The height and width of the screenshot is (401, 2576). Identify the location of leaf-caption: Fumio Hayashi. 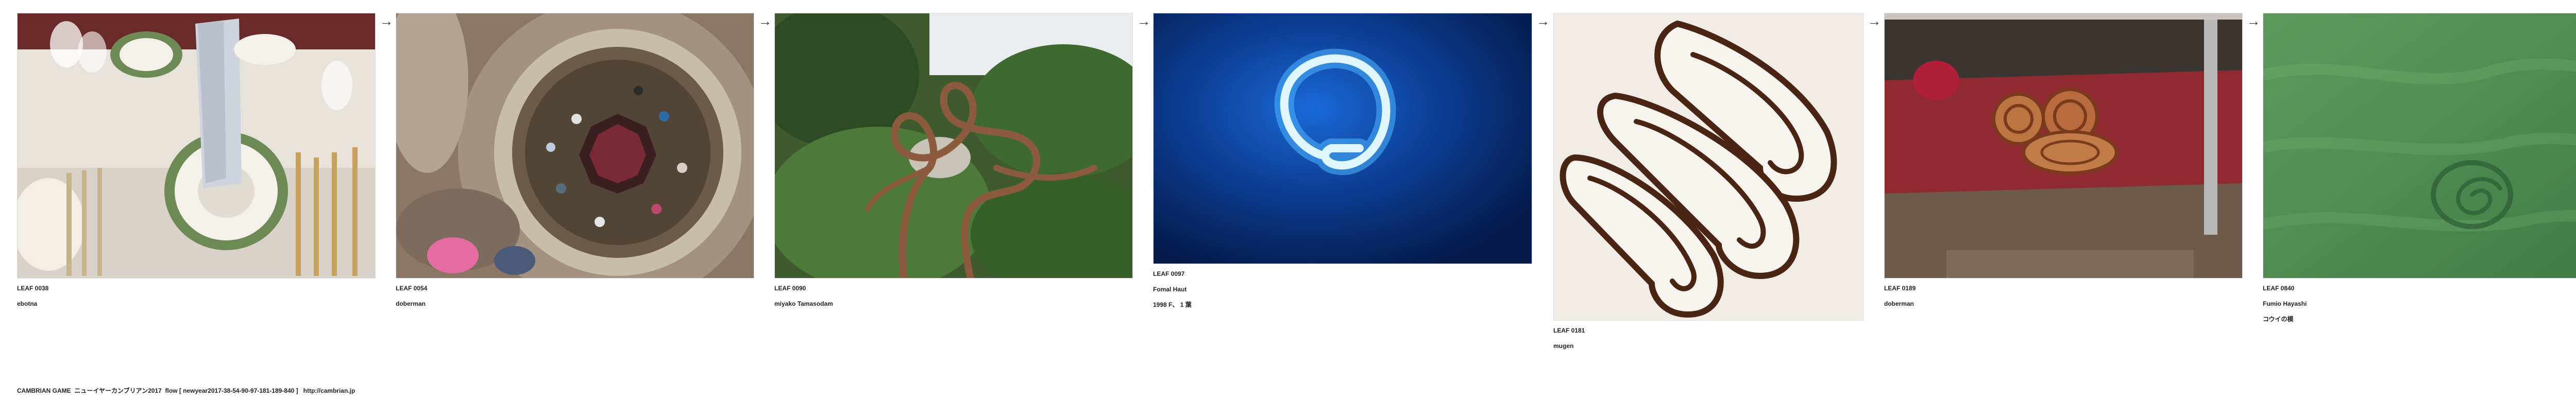
(2419, 303).